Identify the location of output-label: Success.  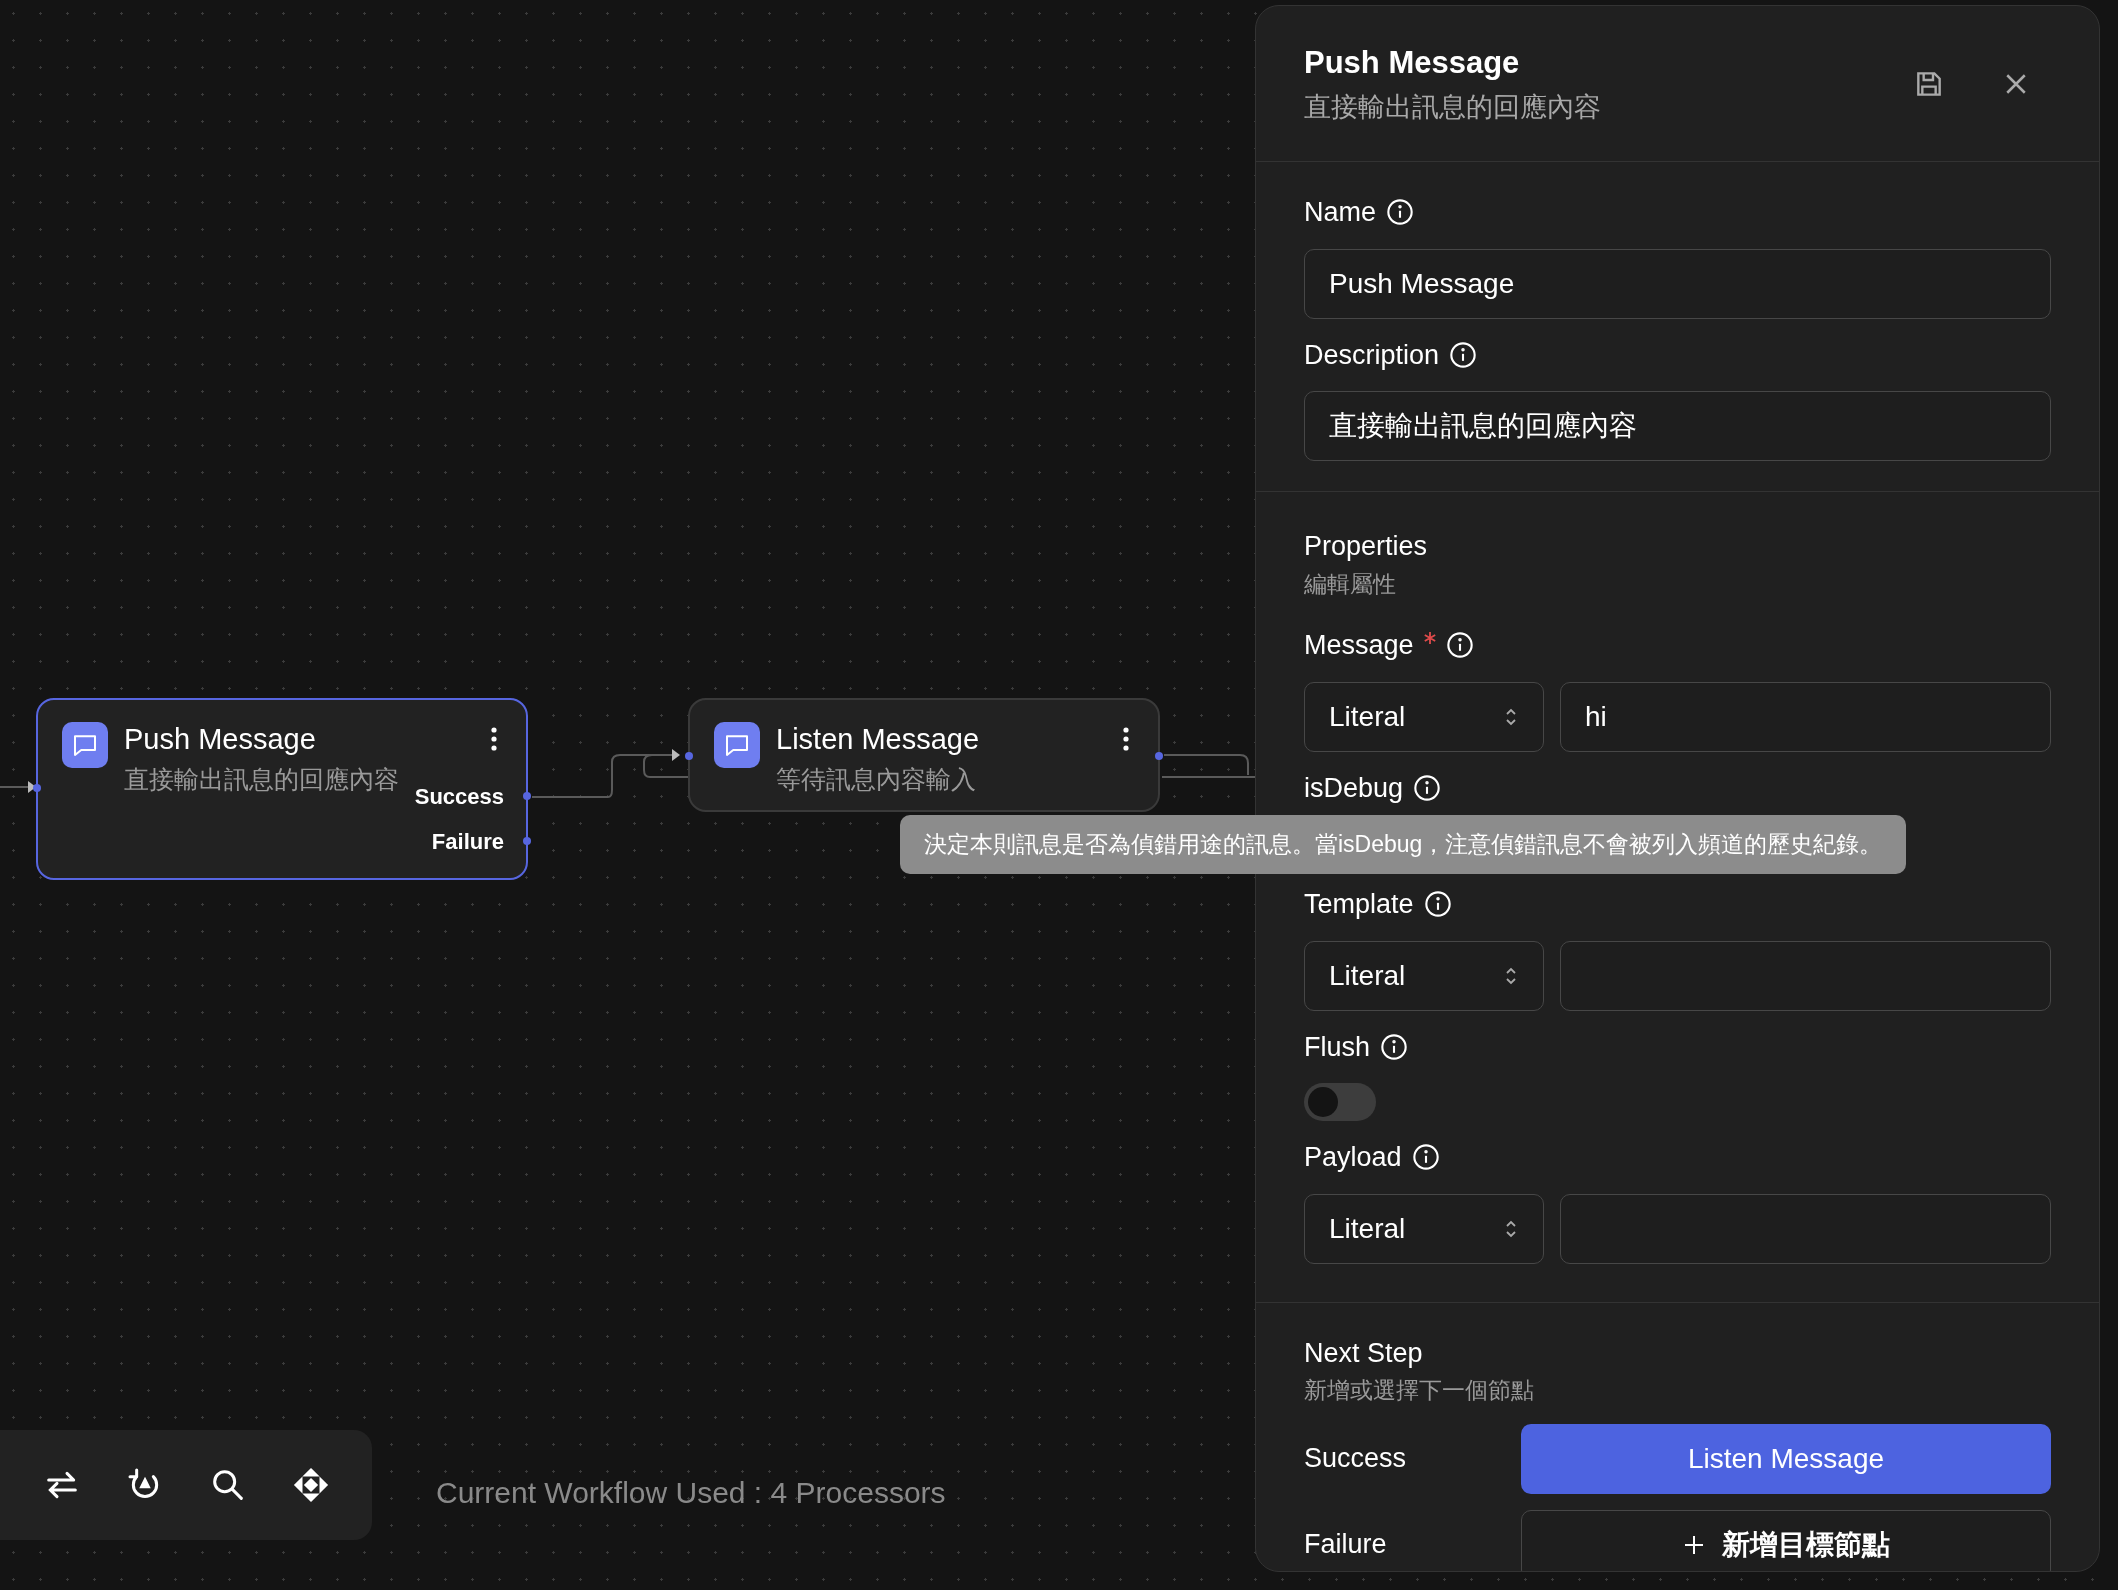
(459, 797).